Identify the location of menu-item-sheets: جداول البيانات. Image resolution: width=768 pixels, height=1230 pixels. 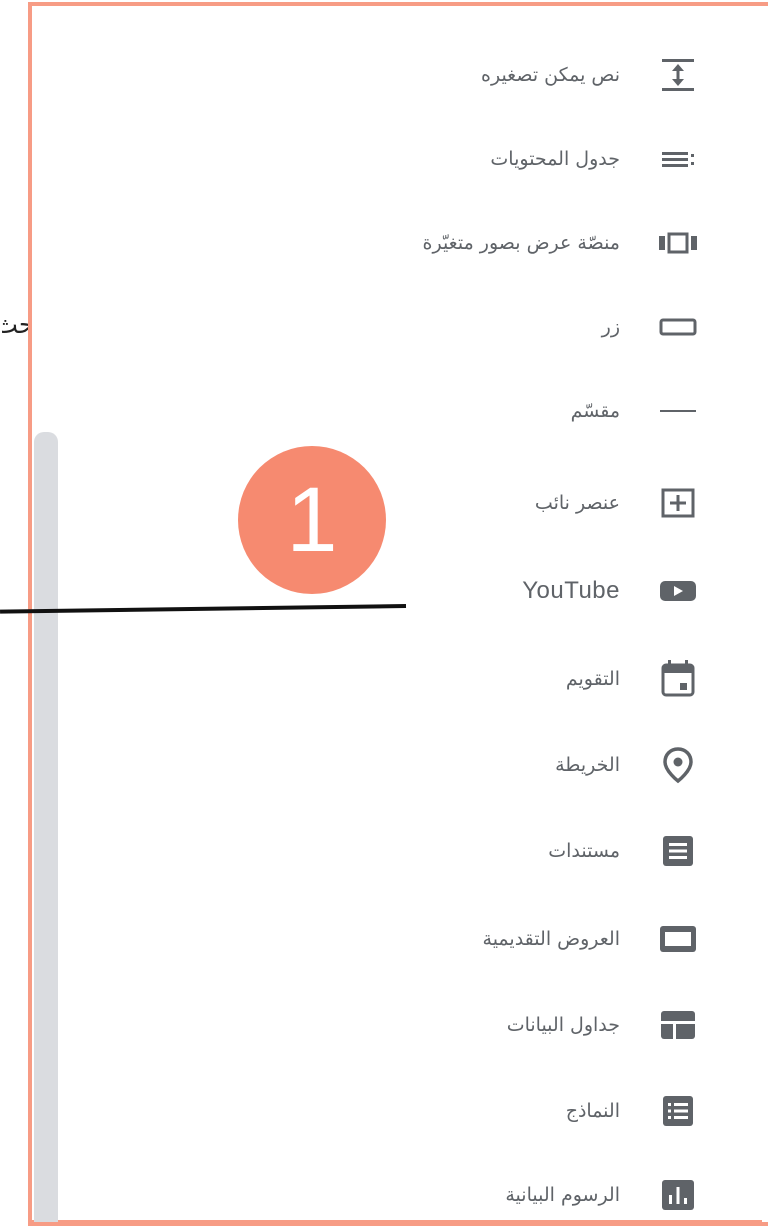
(448, 1025).